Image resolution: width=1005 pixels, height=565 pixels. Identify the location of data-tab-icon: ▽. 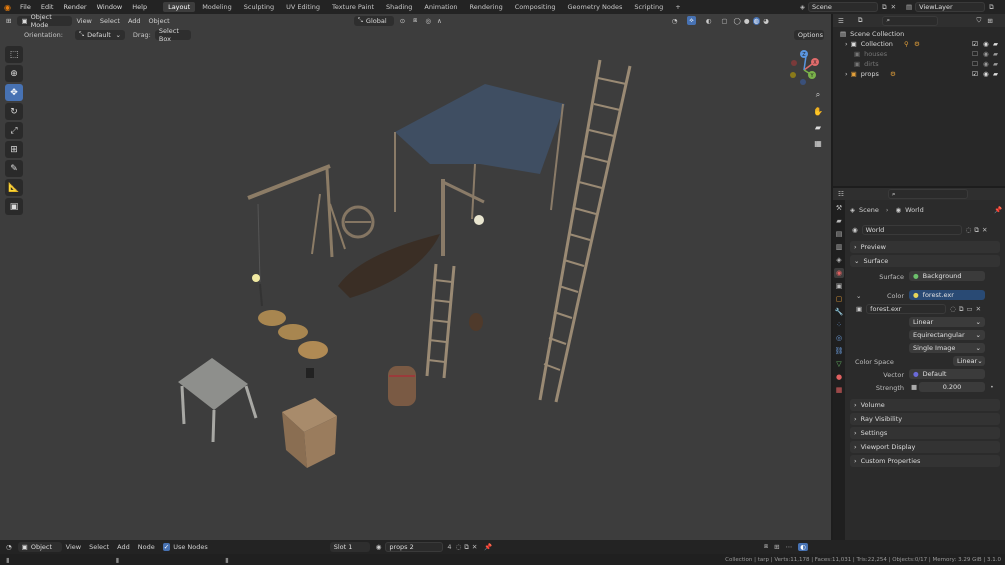
(839, 364).